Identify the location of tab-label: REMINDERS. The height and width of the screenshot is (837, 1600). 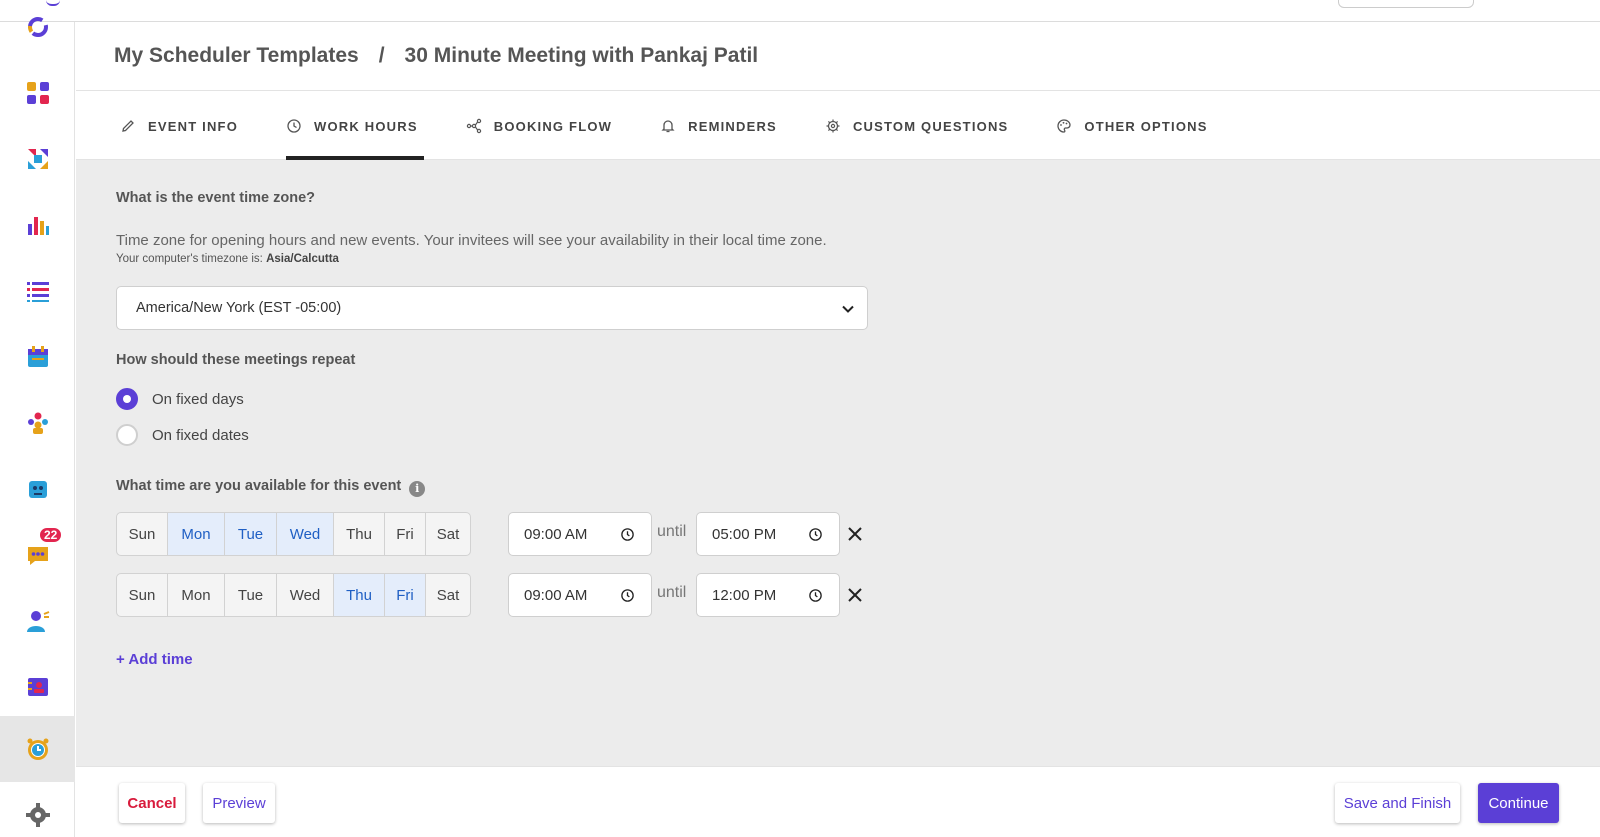
(732, 126).